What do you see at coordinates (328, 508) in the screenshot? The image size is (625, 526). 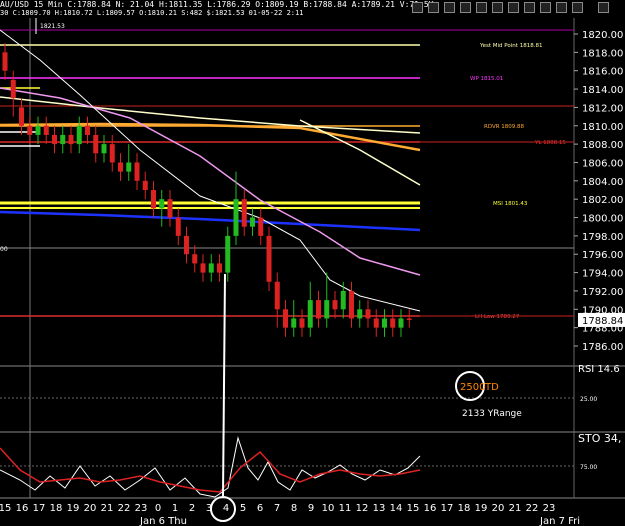 I see `time-label: 10` at bounding box center [328, 508].